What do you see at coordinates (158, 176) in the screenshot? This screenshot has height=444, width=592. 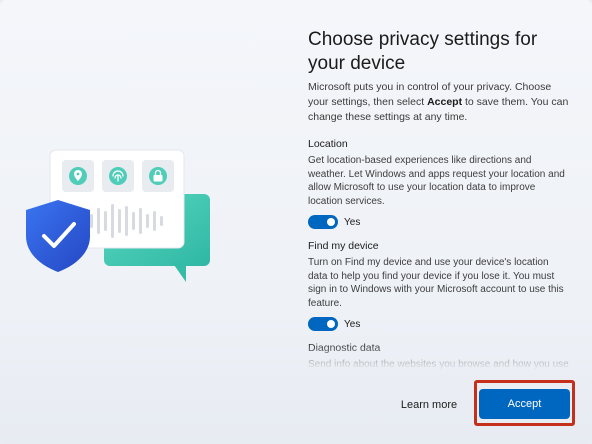 I see `lock-icon` at bounding box center [158, 176].